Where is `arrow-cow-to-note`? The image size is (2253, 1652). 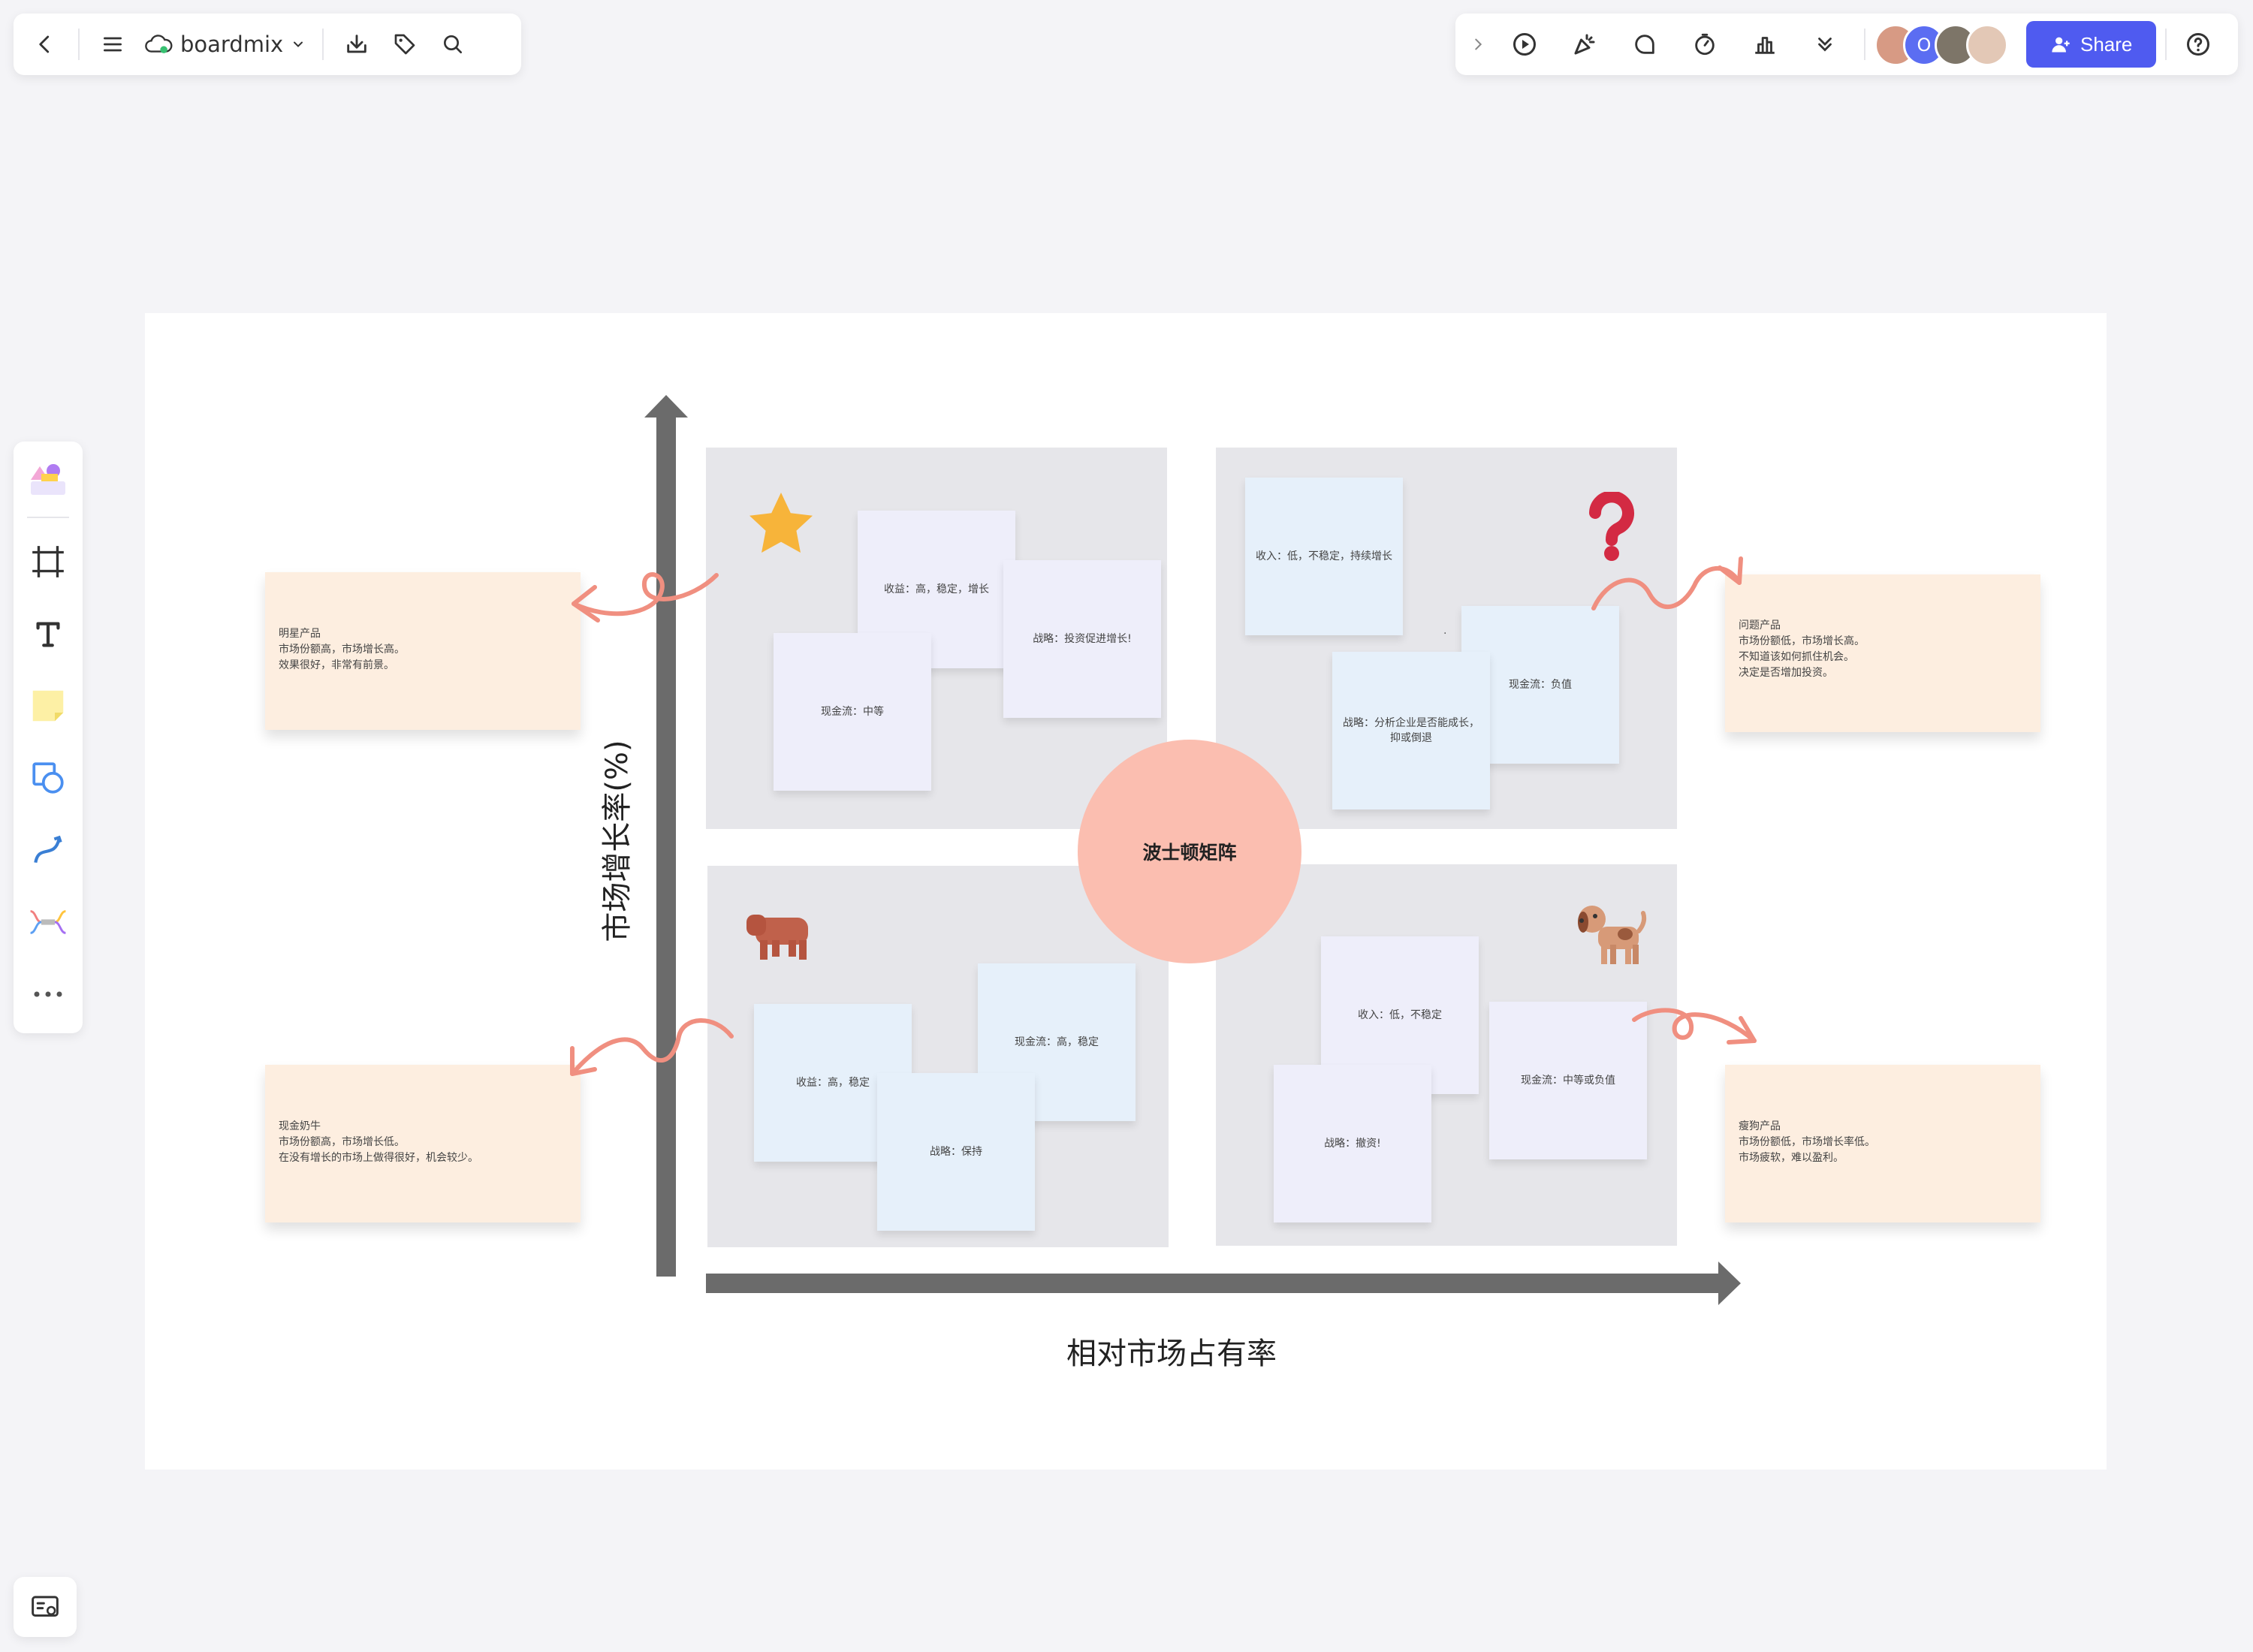
arrow-cow-to-note is located at coordinates (652, 1047).